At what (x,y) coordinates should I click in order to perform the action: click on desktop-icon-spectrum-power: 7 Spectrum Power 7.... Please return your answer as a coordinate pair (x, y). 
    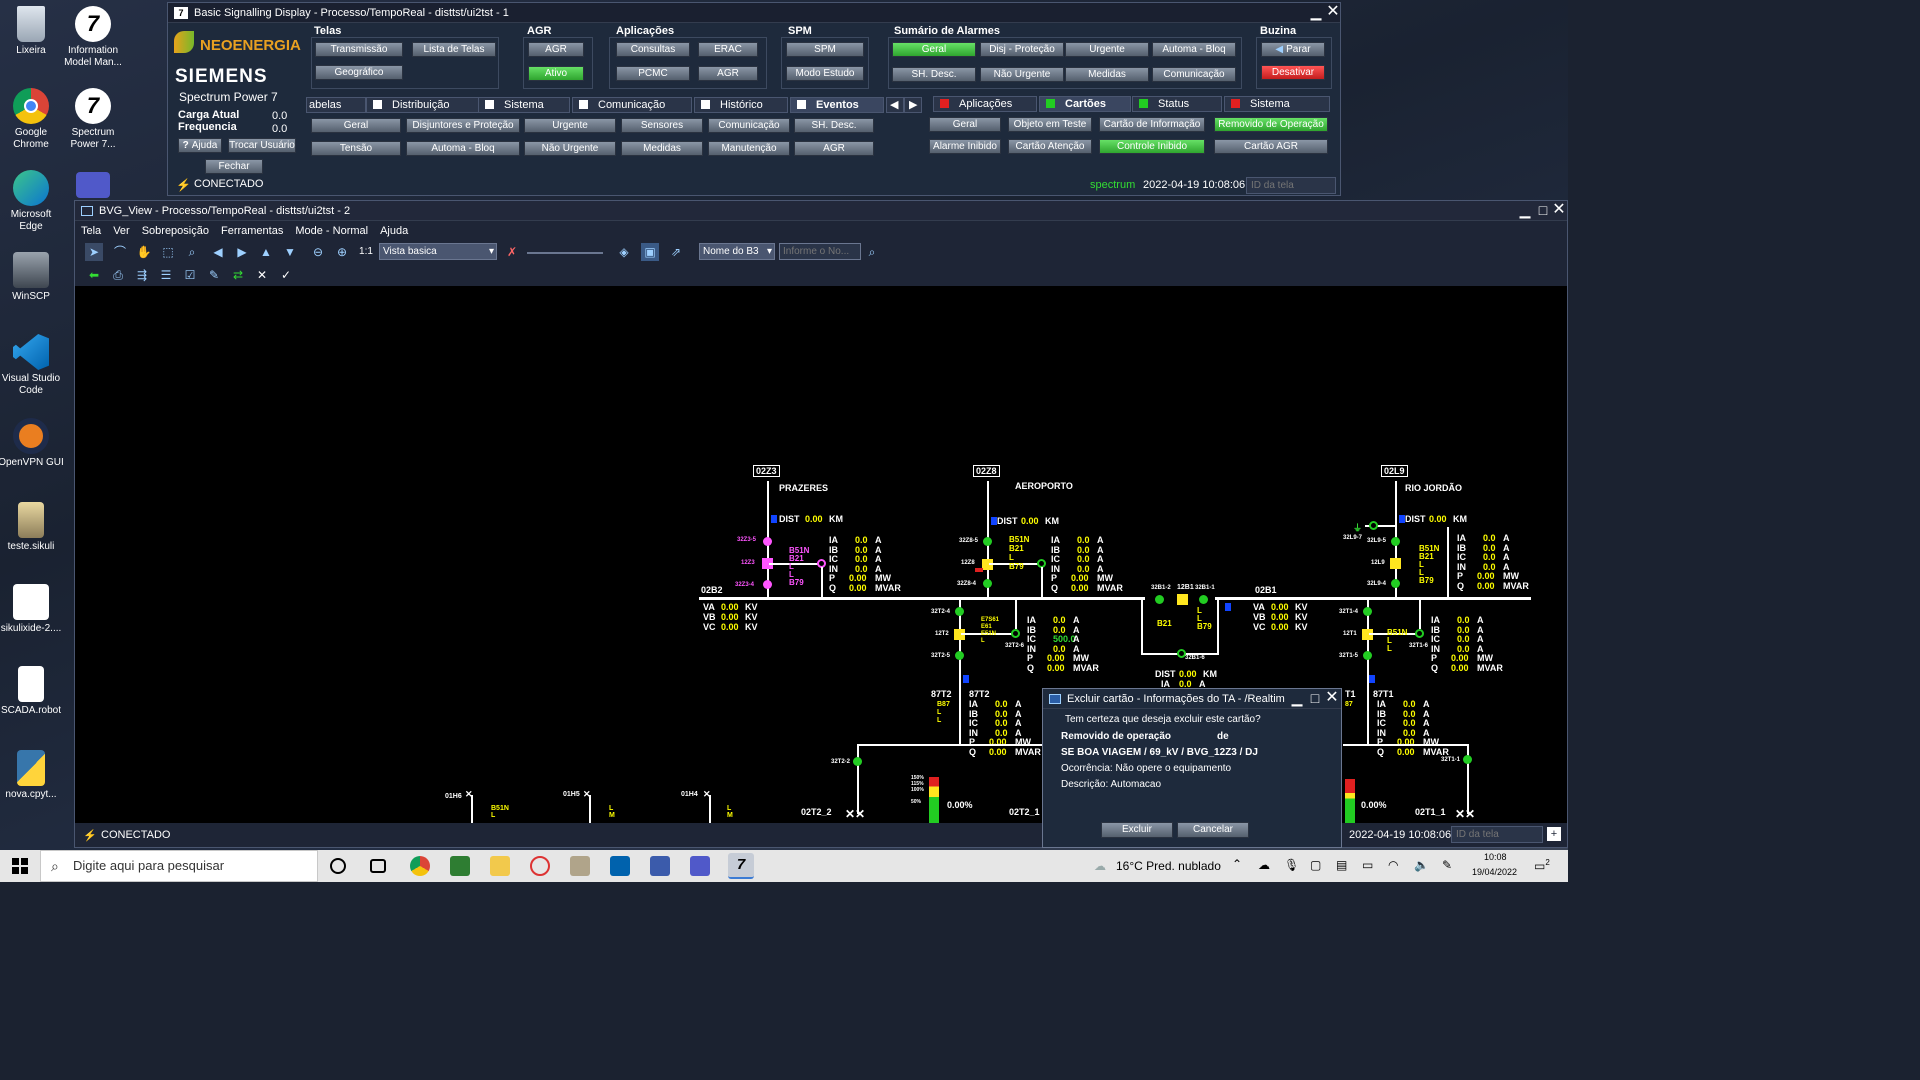
    Looking at the image, I should click on (93, 119).